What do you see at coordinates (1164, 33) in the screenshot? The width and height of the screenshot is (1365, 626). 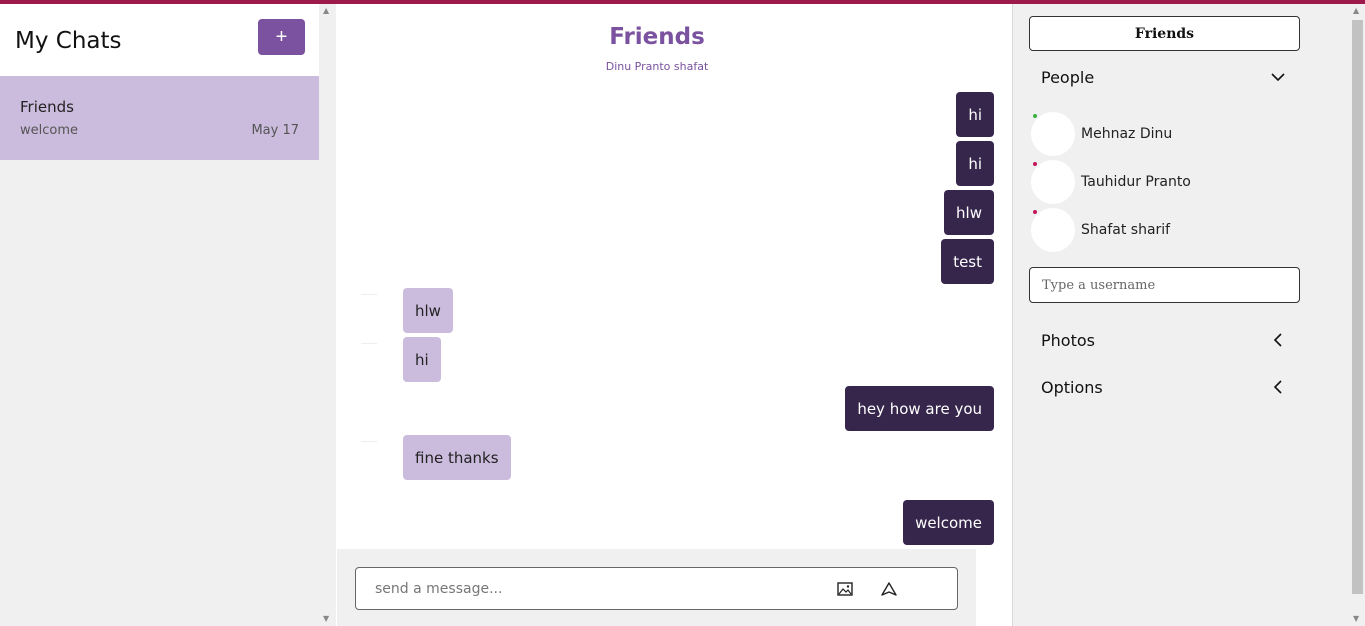 I see `group-name-button: Friends` at bounding box center [1164, 33].